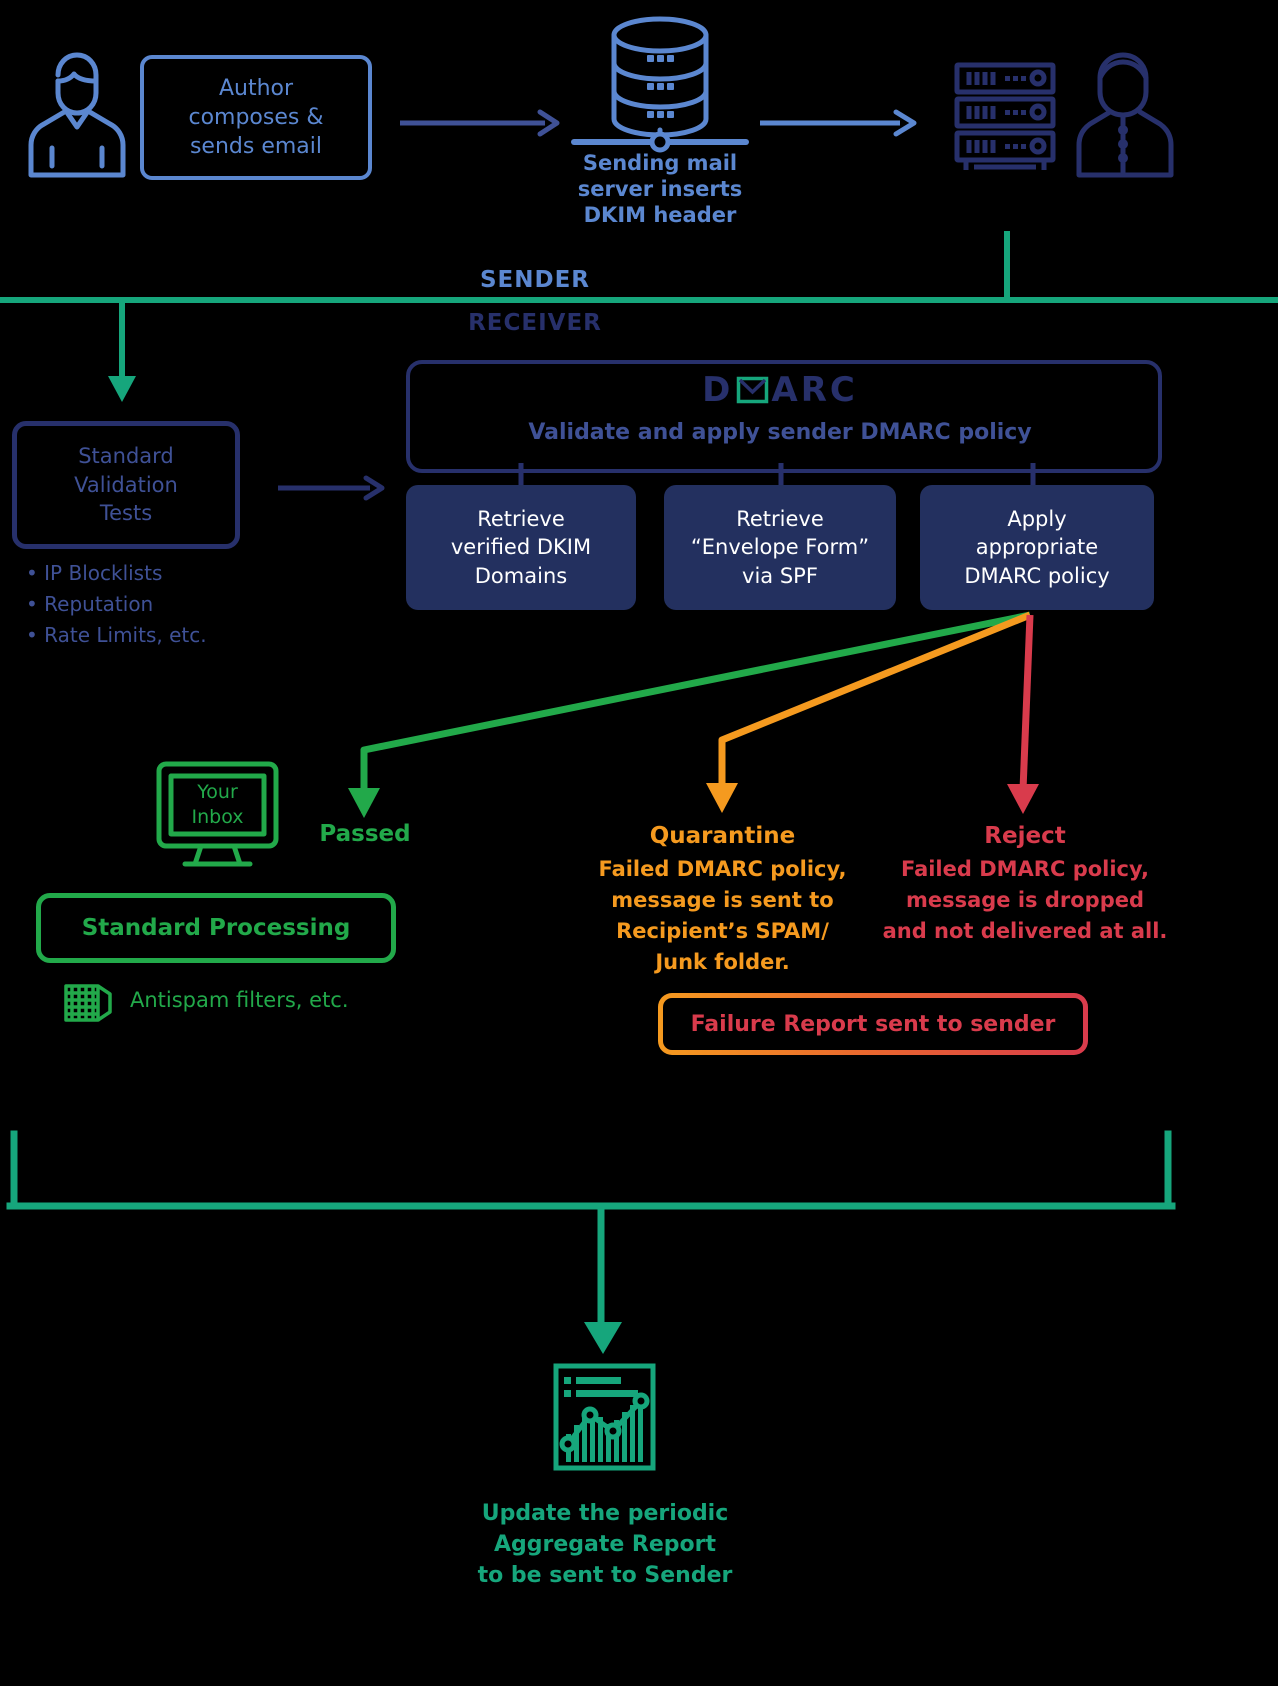  I want to click on author-box-line-2: composes &, so click(256, 117).